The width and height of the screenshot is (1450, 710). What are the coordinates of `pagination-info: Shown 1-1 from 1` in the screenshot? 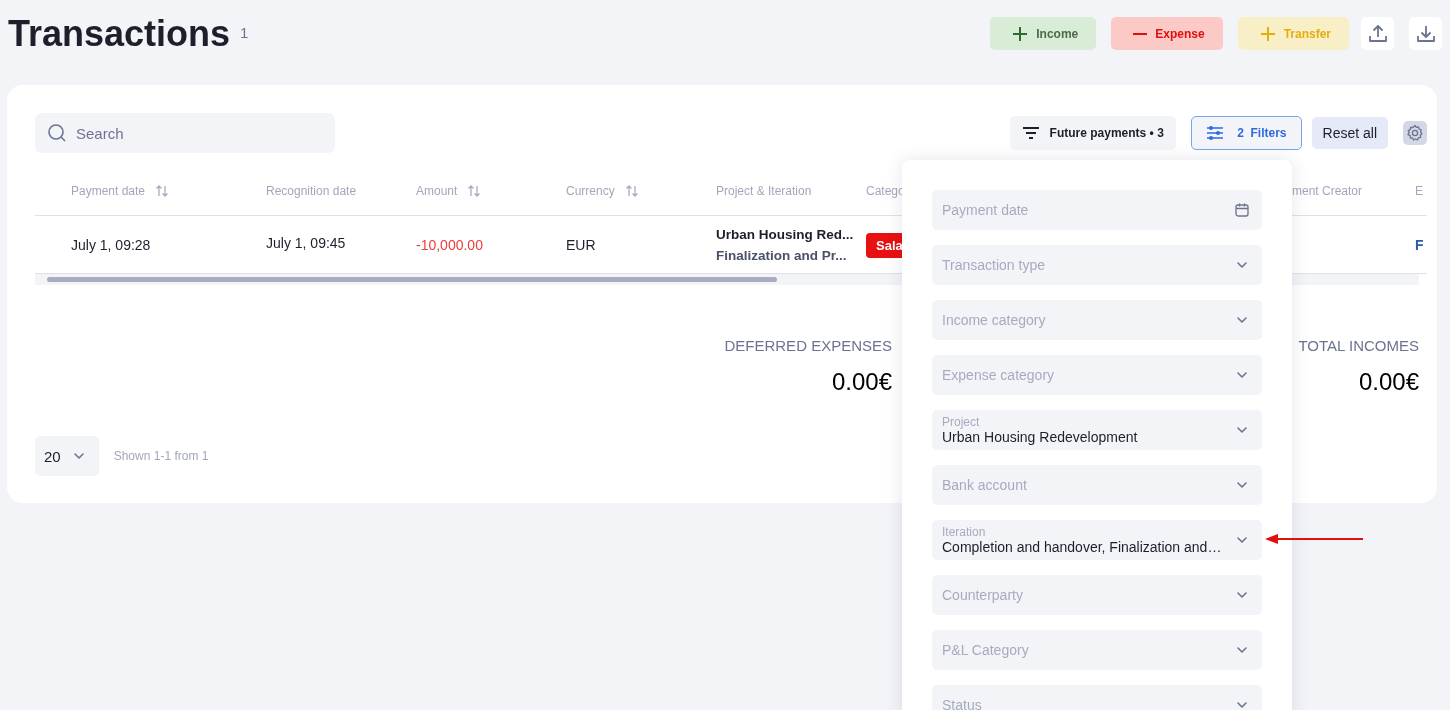 It's located at (161, 456).